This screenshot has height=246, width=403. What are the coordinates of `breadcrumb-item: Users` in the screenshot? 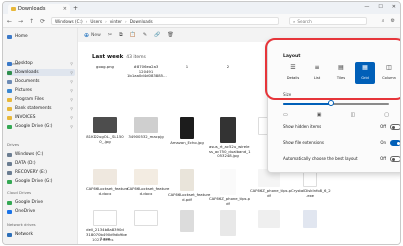 It's located at (96, 21).